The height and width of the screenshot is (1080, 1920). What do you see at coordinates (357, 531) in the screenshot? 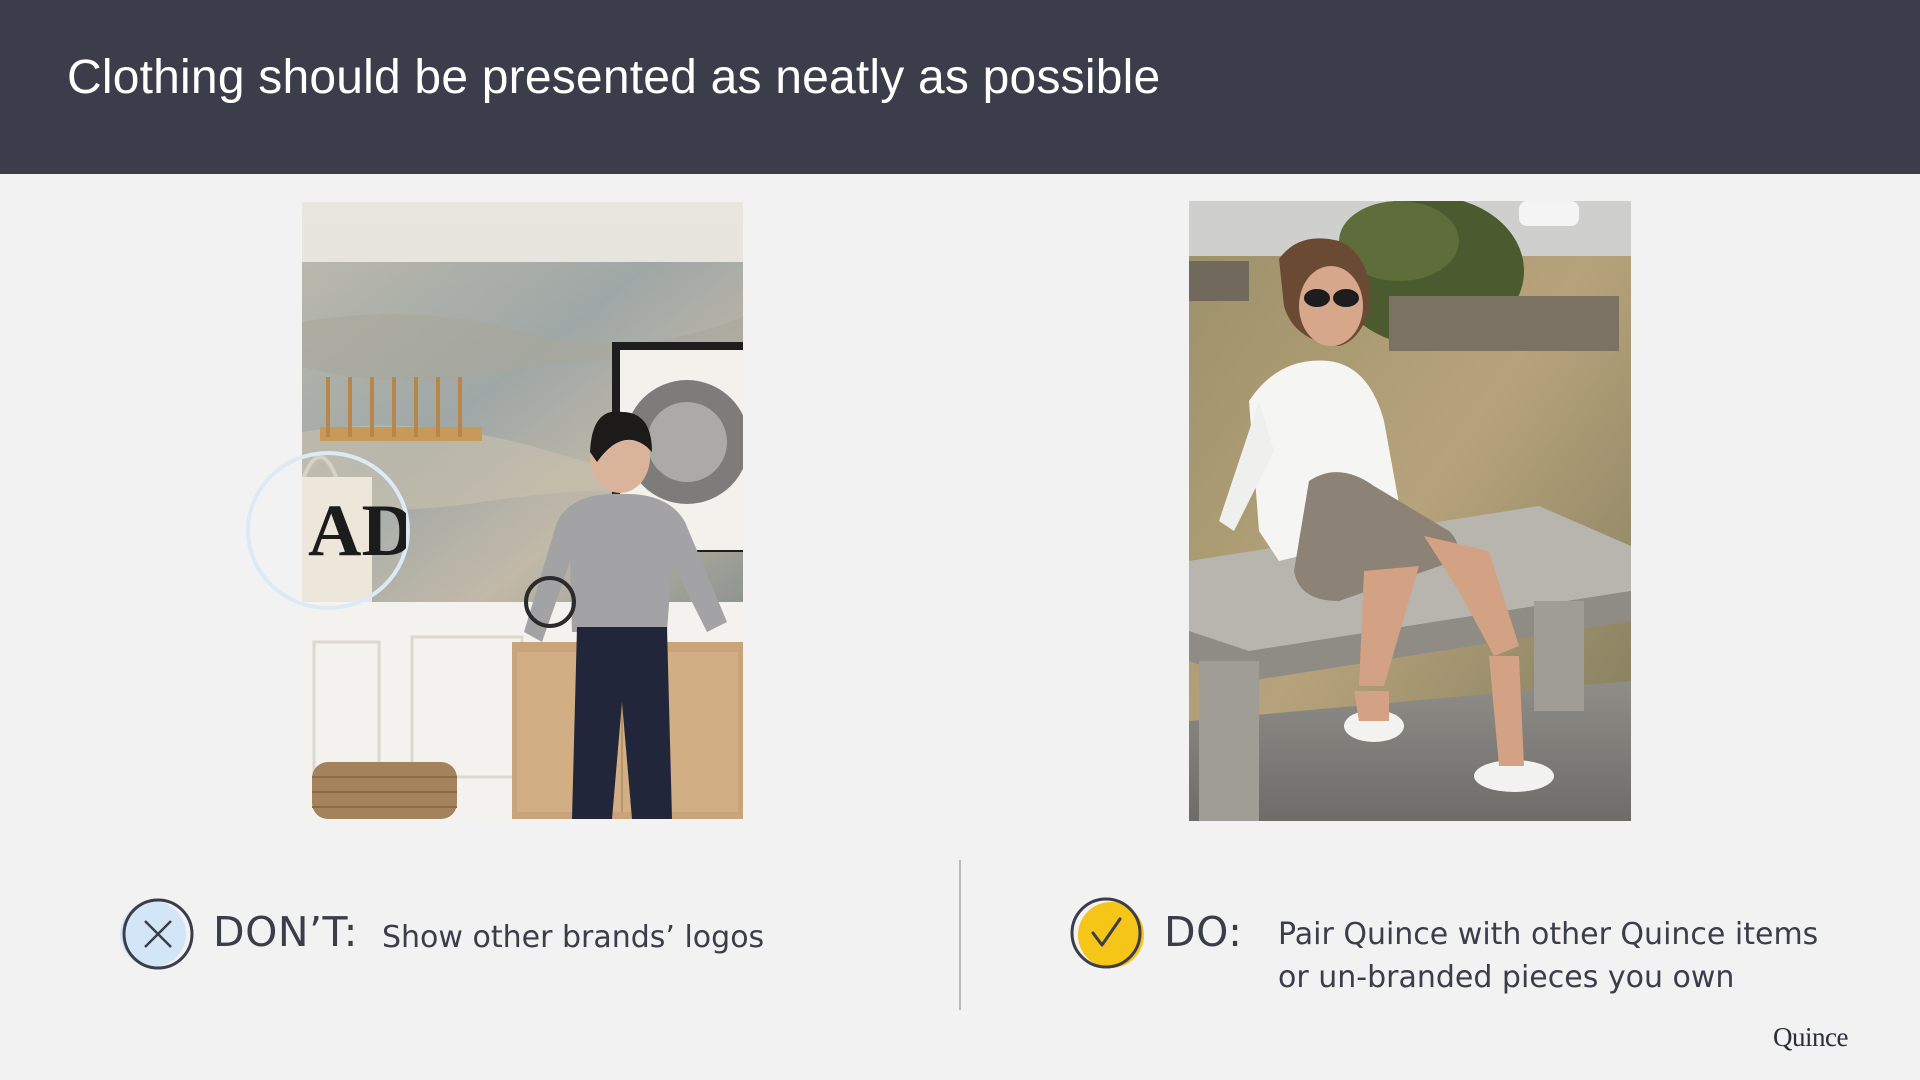
I see `bag-logo-text: AD` at bounding box center [357, 531].